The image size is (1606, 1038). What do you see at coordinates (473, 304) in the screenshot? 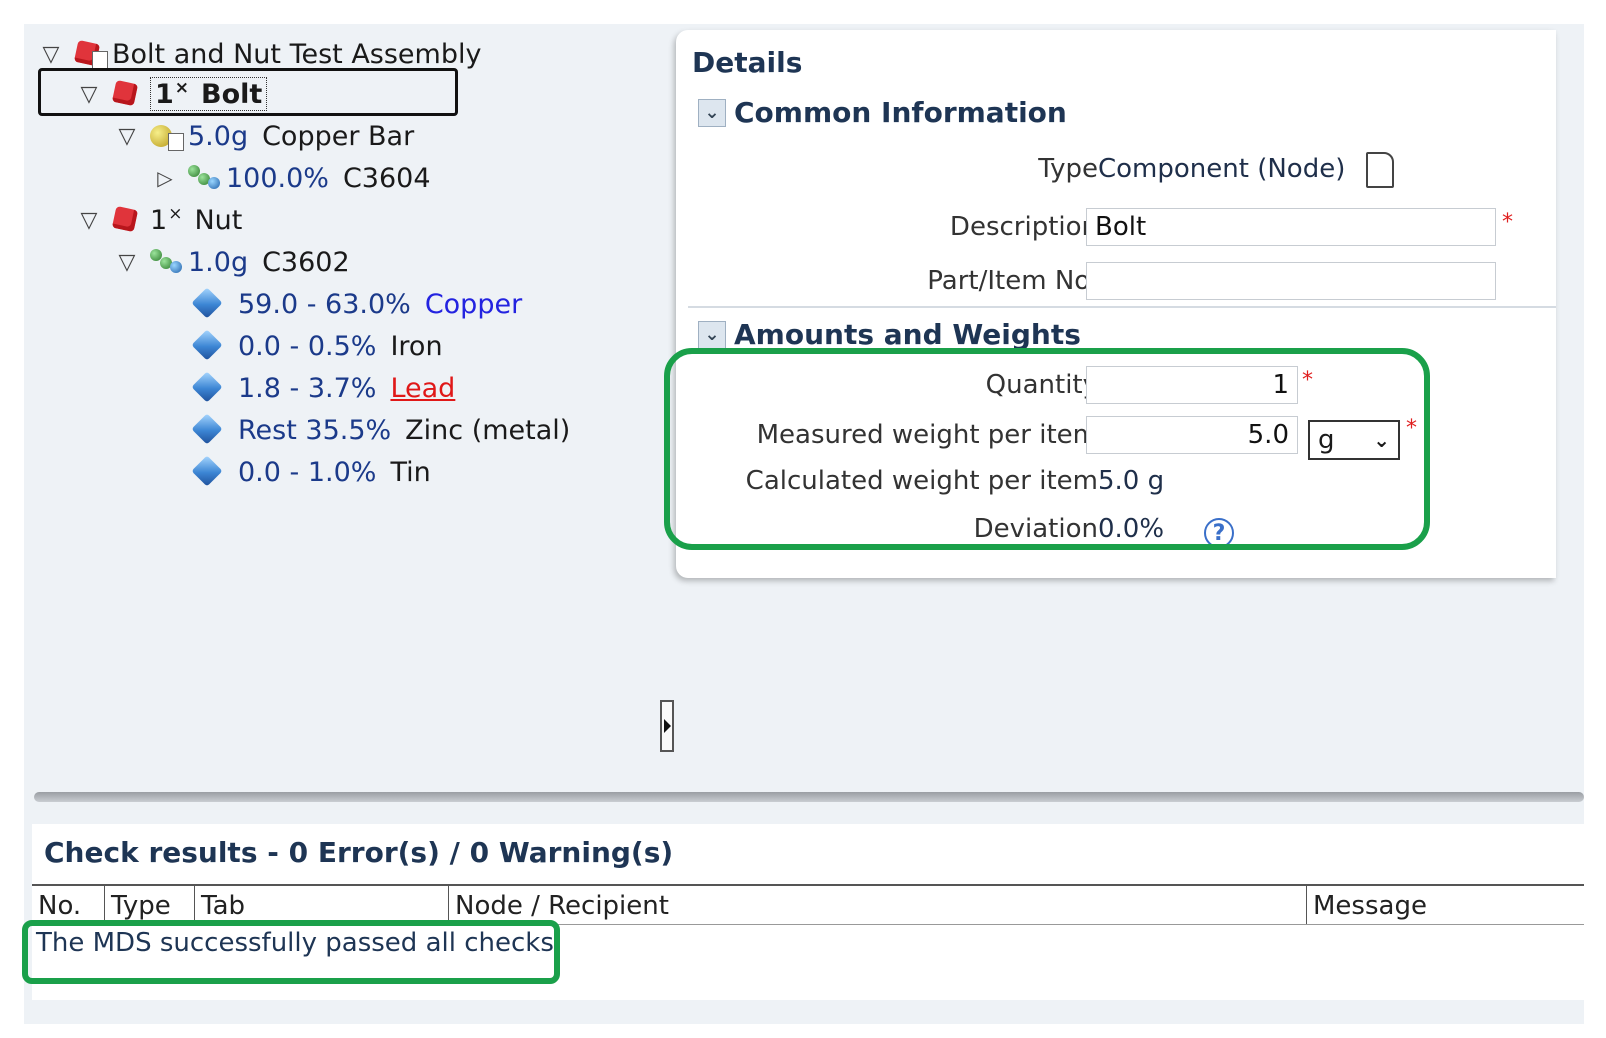
I see `tree-node-label: Copper` at bounding box center [473, 304].